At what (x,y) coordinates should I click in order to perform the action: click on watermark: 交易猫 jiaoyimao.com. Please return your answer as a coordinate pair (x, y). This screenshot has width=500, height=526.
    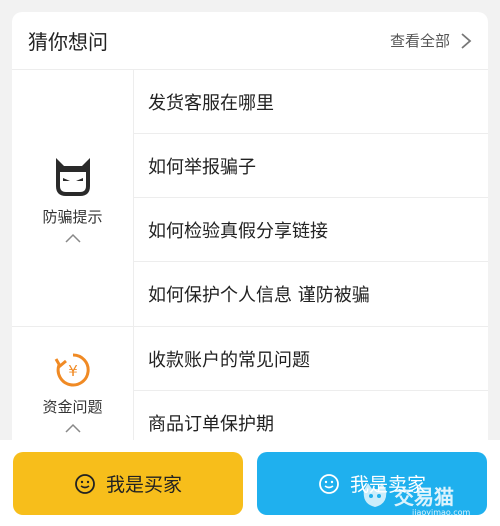
    Looking at the image, I should click on (420, 495).